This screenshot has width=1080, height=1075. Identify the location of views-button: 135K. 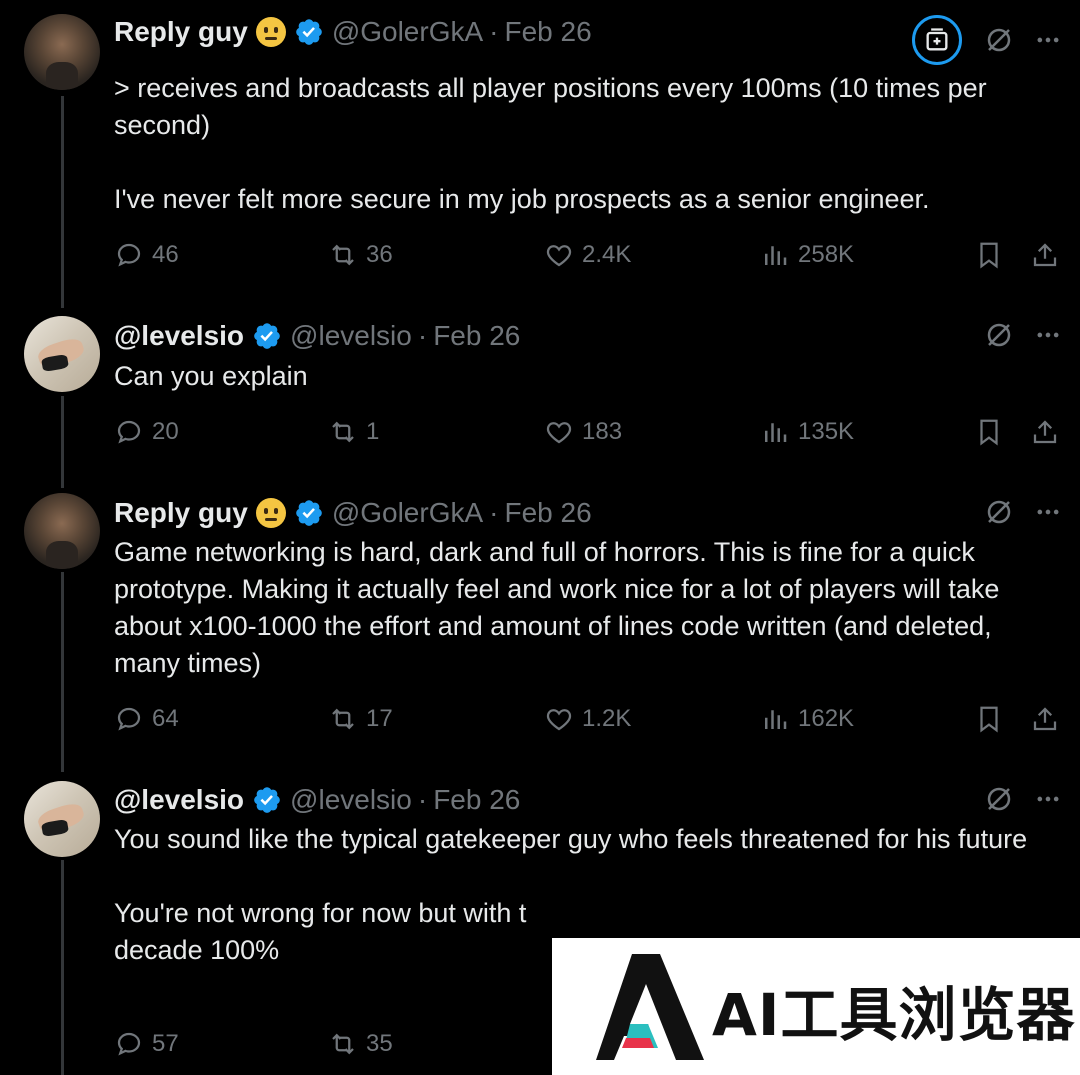
(807, 432).